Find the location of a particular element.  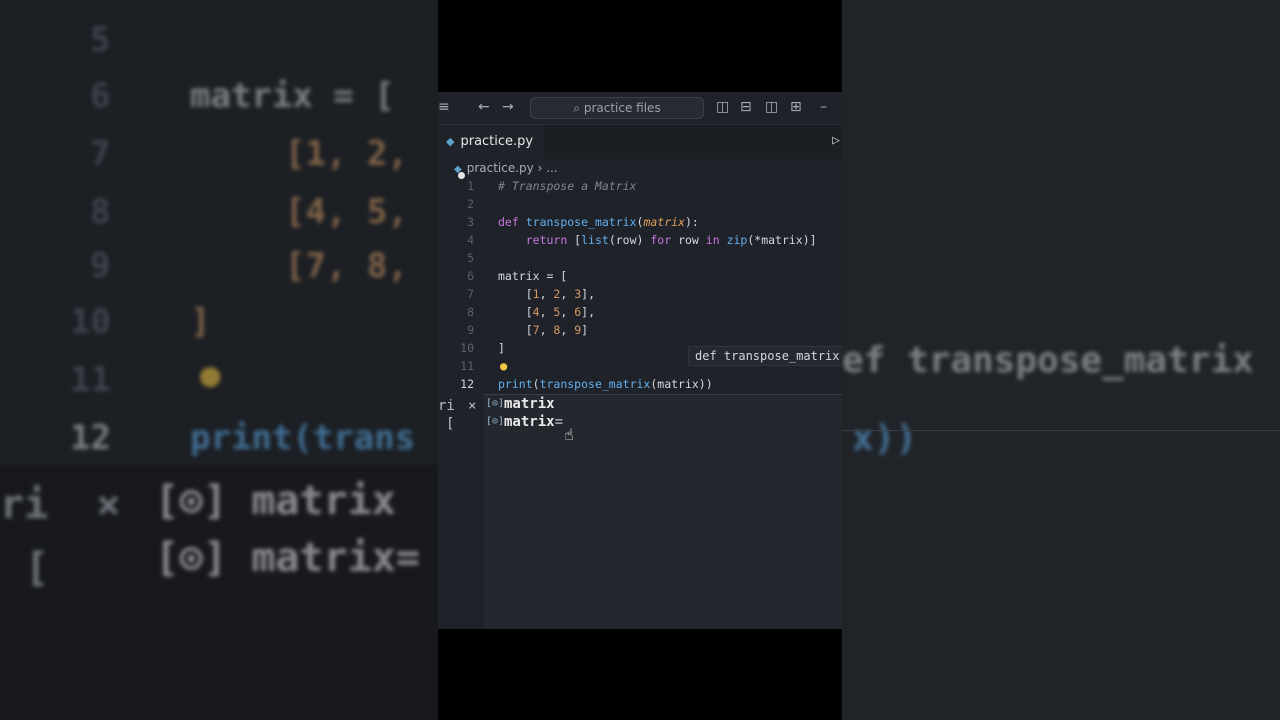

code-text: [7, 8, 9] is located at coordinates (543, 330).